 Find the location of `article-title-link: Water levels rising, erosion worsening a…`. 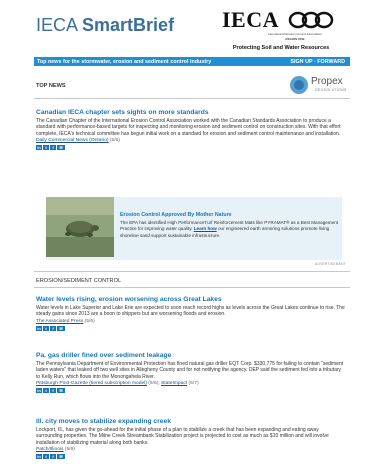

article-title-link: Water levels rising, erosion worsening a… is located at coordinates (191, 300).